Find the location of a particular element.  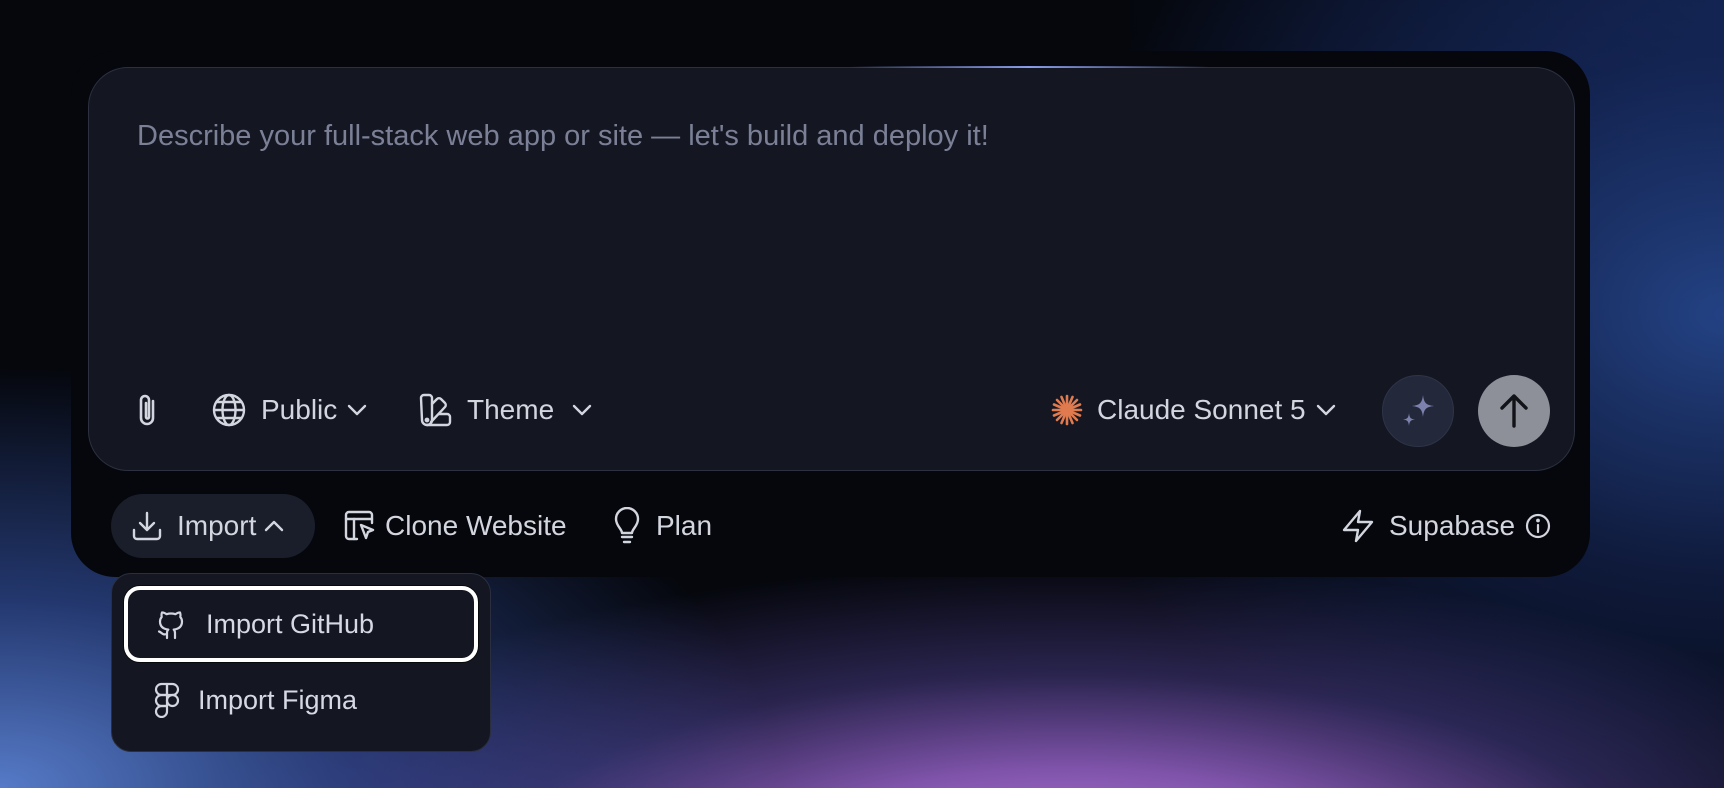

import-label: Import is located at coordinates (217, 525).